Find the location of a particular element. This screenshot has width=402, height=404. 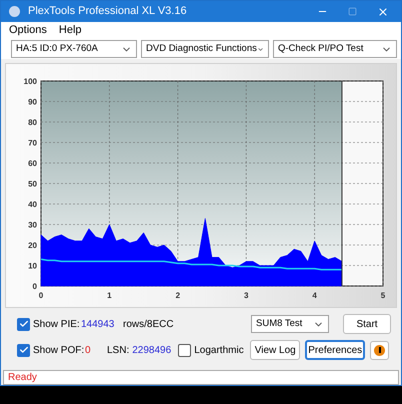

function-select: DVD Diagnostic Functions is located at coordinates (205, 49).